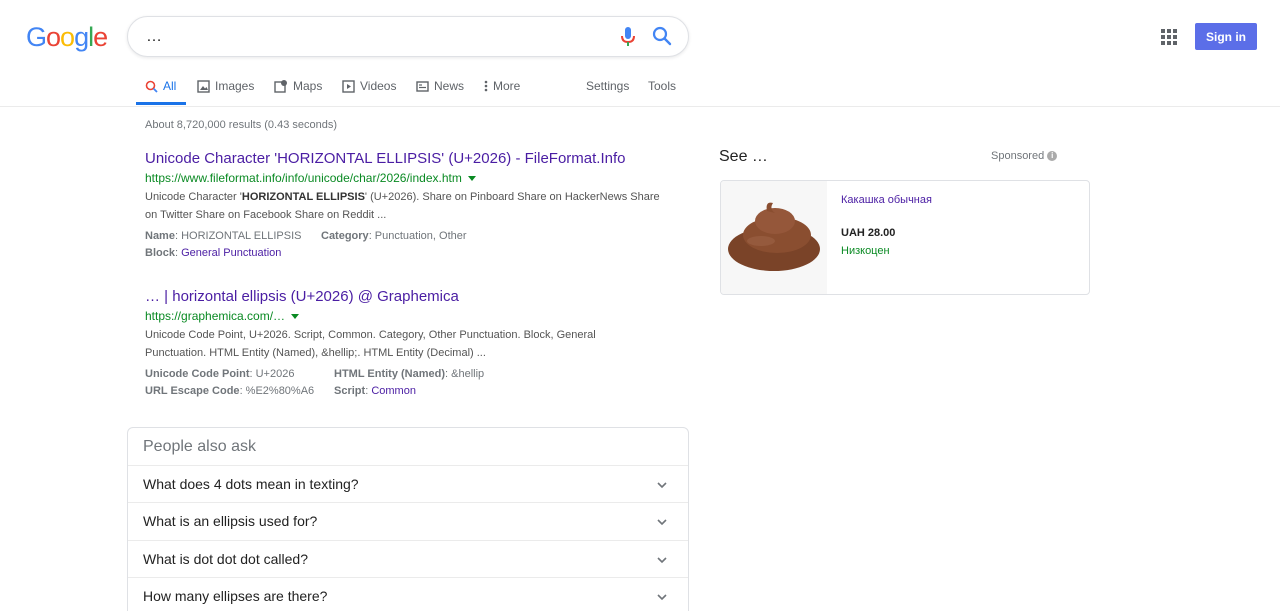  I want to click on sponsored-label: Sponsored i, so click(1024, 156).